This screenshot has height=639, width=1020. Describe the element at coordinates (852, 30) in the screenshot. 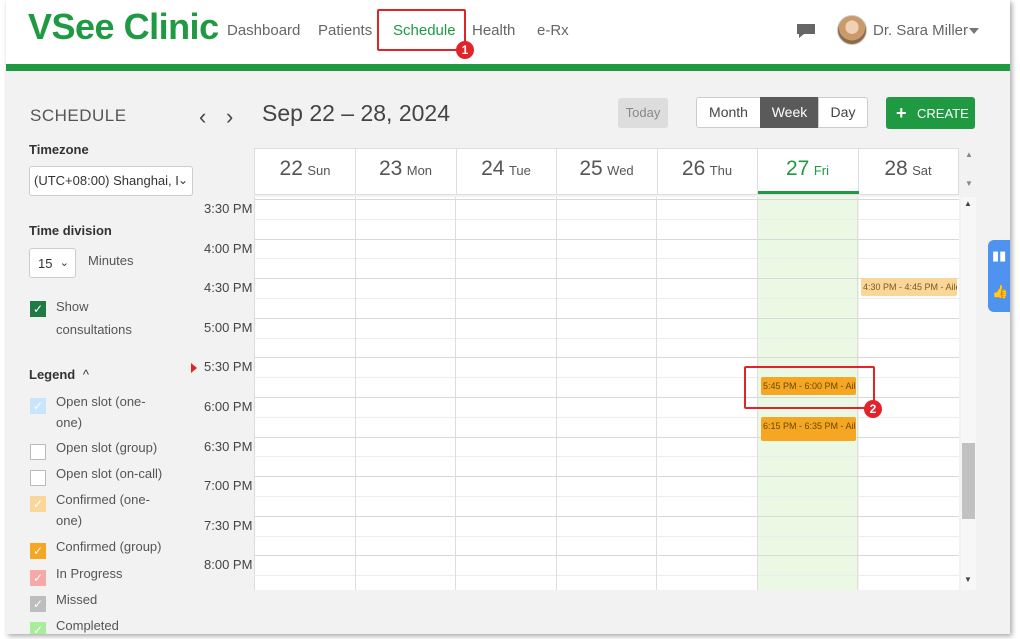

I see `avatar` at that location.